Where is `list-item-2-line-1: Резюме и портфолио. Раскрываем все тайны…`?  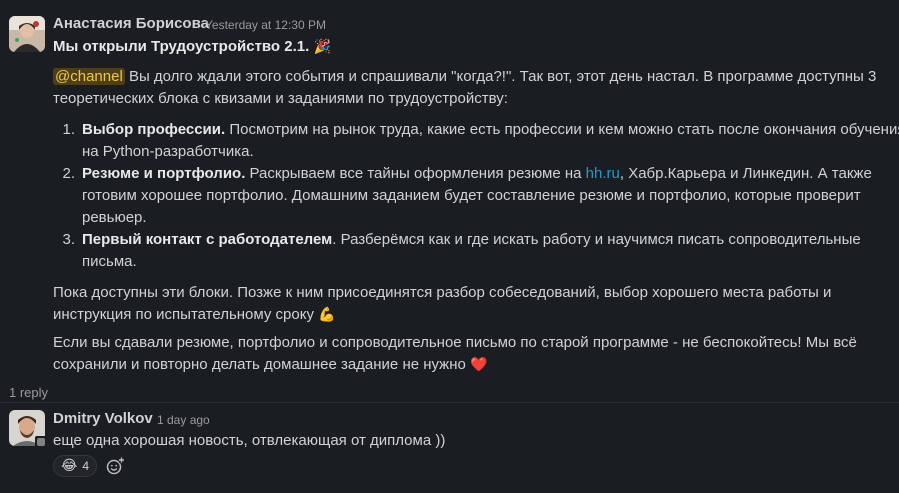
list-item-2-line-1: Резюме и портфолио. Раскрываем все тайны… is located at coordinates (477, 174).